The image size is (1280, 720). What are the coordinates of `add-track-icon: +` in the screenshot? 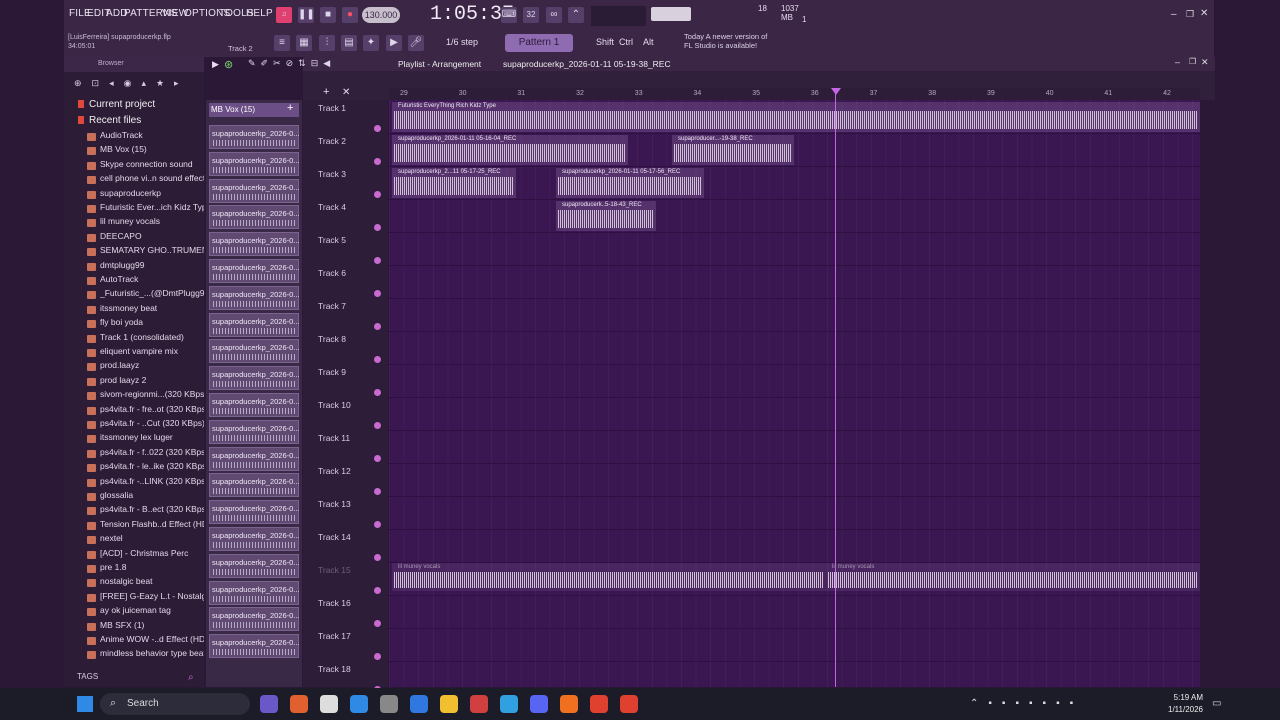 It's located at (326, 92).